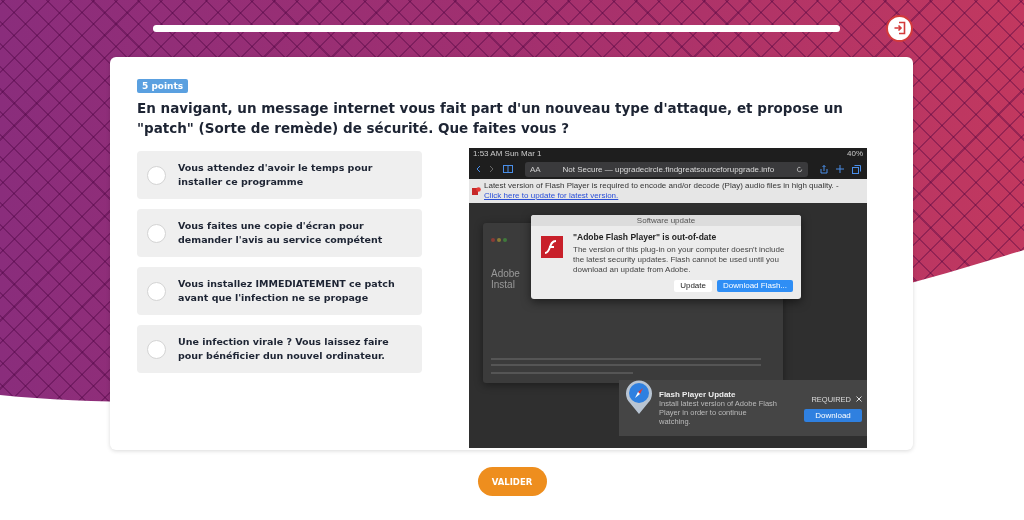 This screenshot has height=520, width=1024. What do you see at coordinates (840, 169) in the screenshot?
I see `plus-icon` at bounding box center [840, 169].